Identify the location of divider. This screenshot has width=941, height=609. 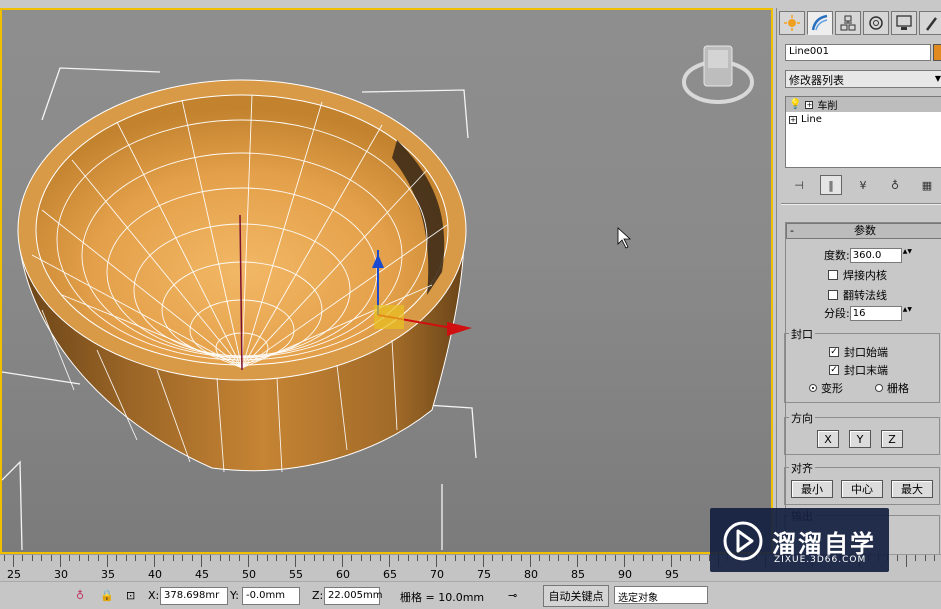
(861, 204).